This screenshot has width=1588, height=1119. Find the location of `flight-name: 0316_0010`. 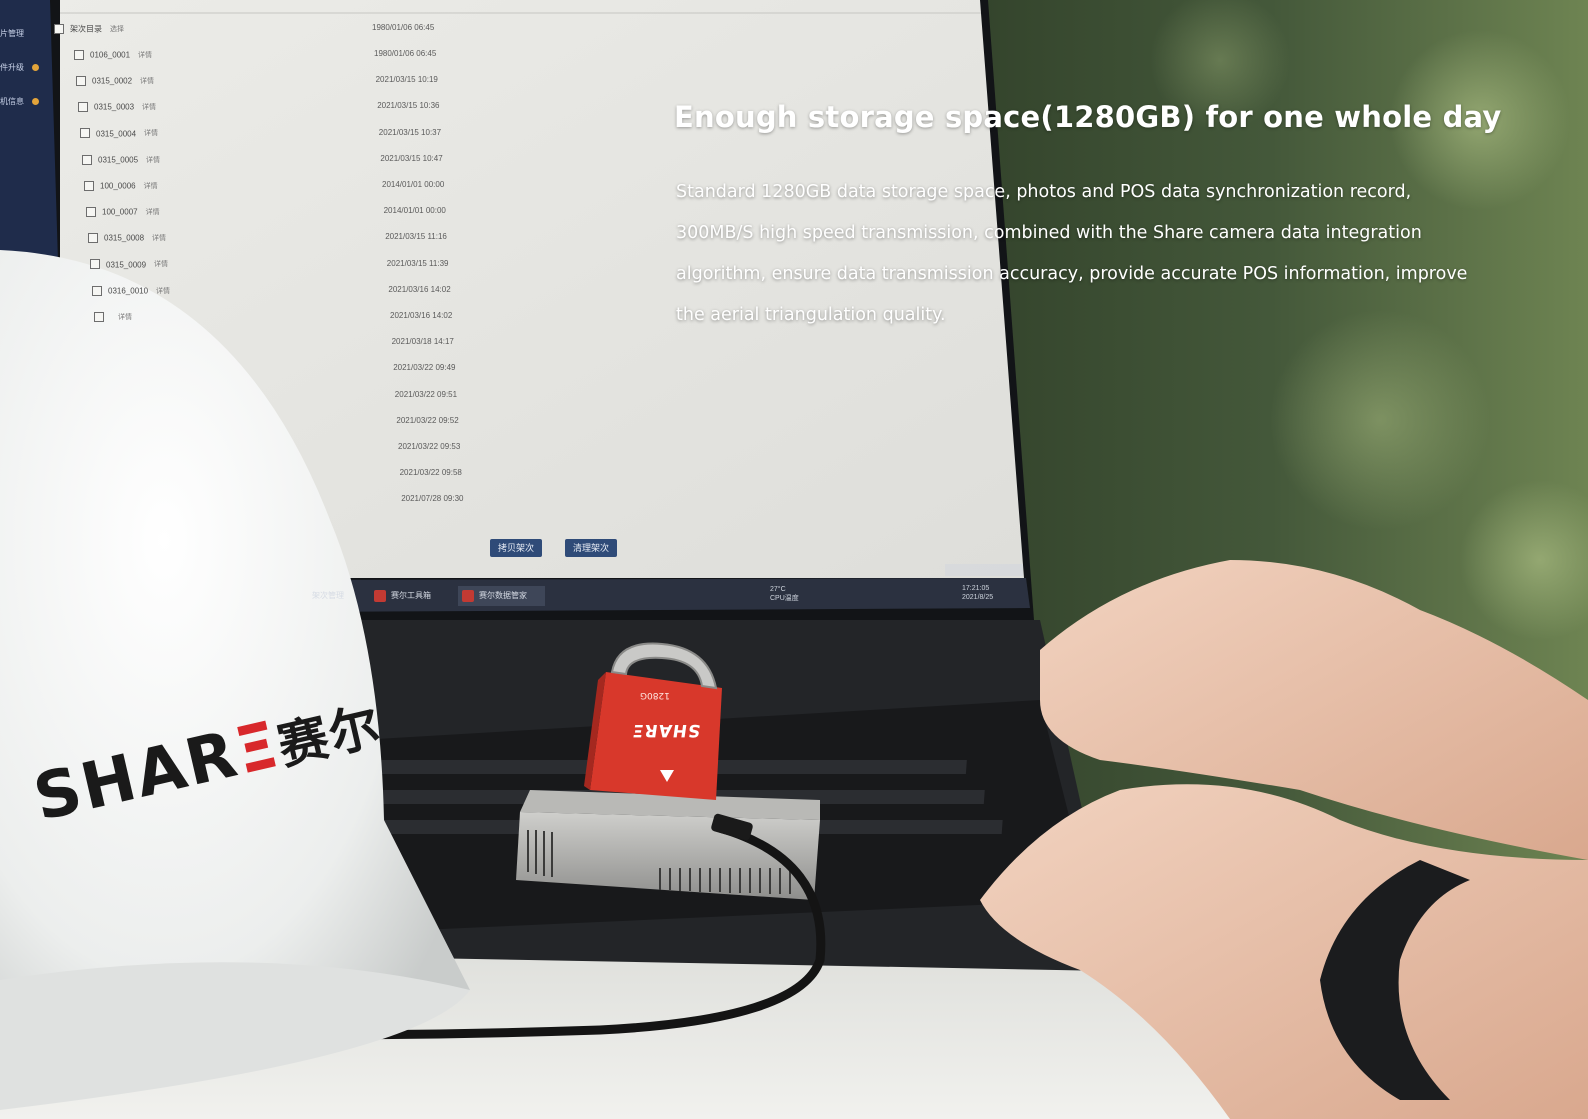

flight-name: 0316_0010 is located at coordinates (128, 291).